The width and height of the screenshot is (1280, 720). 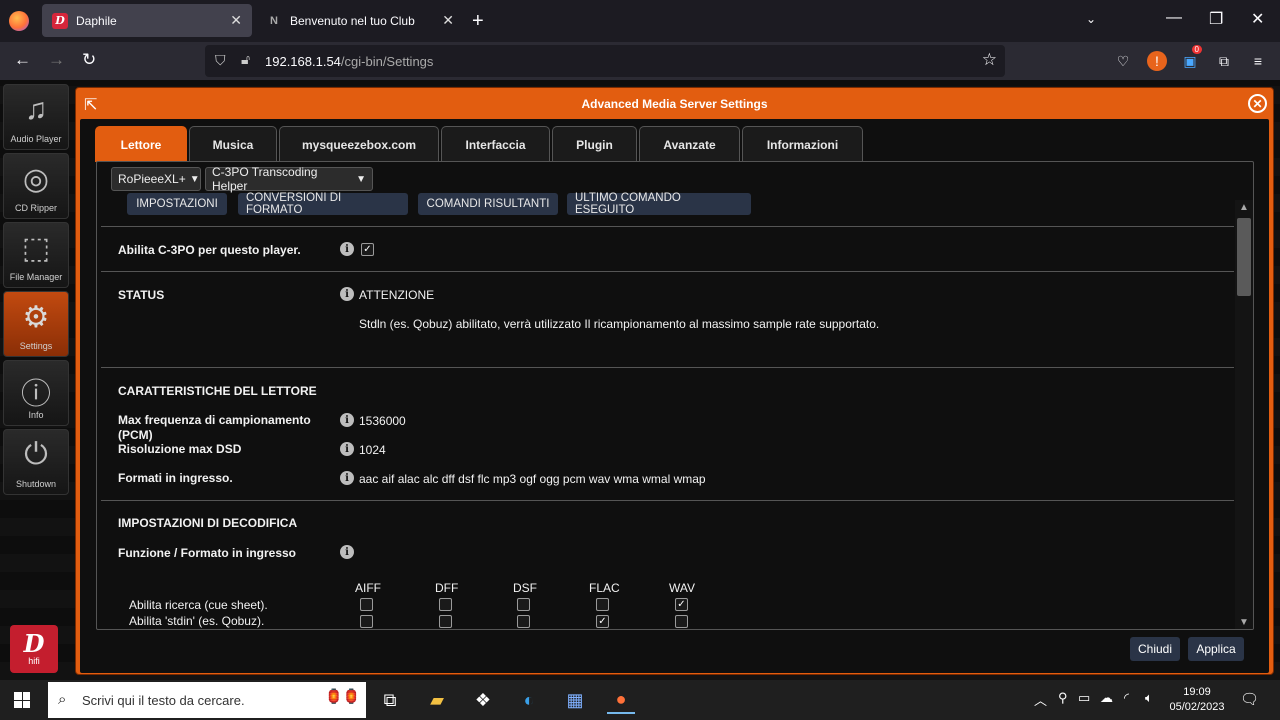 What do you see at coordinates (478, 21) in the screenshot?
I see `new-tab-icon: +` at bounding box center [478, 21].